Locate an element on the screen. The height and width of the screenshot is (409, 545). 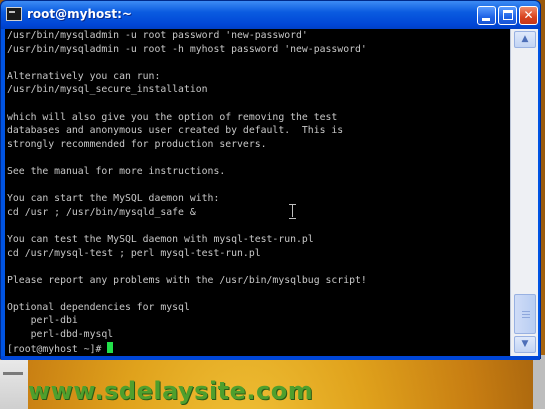
close-button: ✕ is located at coordinates (528, 15).